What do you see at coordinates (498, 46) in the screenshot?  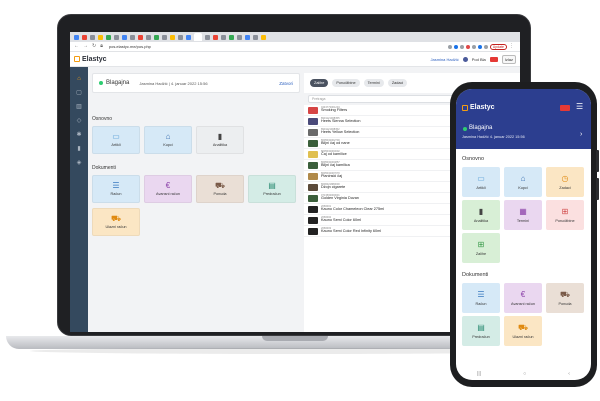 I see `update-button: Update` at bounding box center [498, 46].